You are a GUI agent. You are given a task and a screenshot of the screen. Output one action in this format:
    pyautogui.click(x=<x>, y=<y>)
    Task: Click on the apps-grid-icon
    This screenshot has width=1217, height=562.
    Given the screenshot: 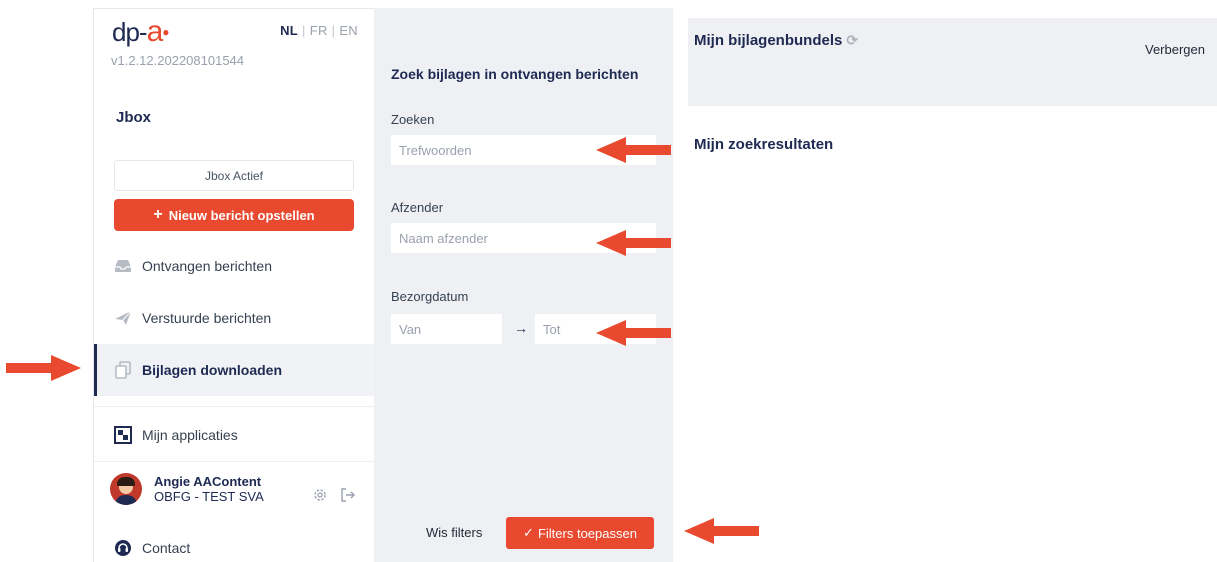 What is the action you would take?
    pyautogui.click(x=123, y=435)
    